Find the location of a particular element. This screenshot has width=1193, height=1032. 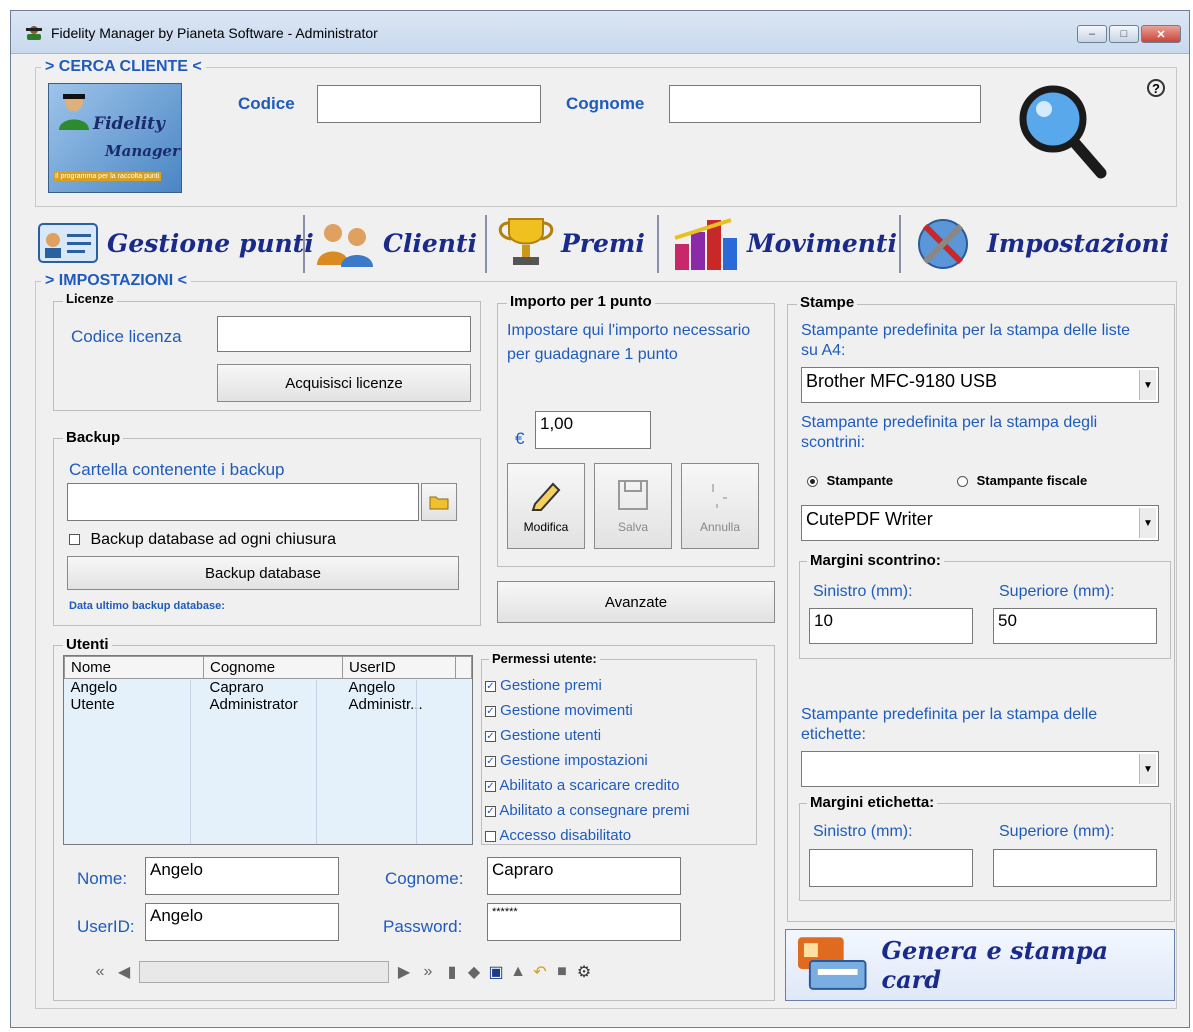

nome-label: Nome: is located at coordinates (102, 878).